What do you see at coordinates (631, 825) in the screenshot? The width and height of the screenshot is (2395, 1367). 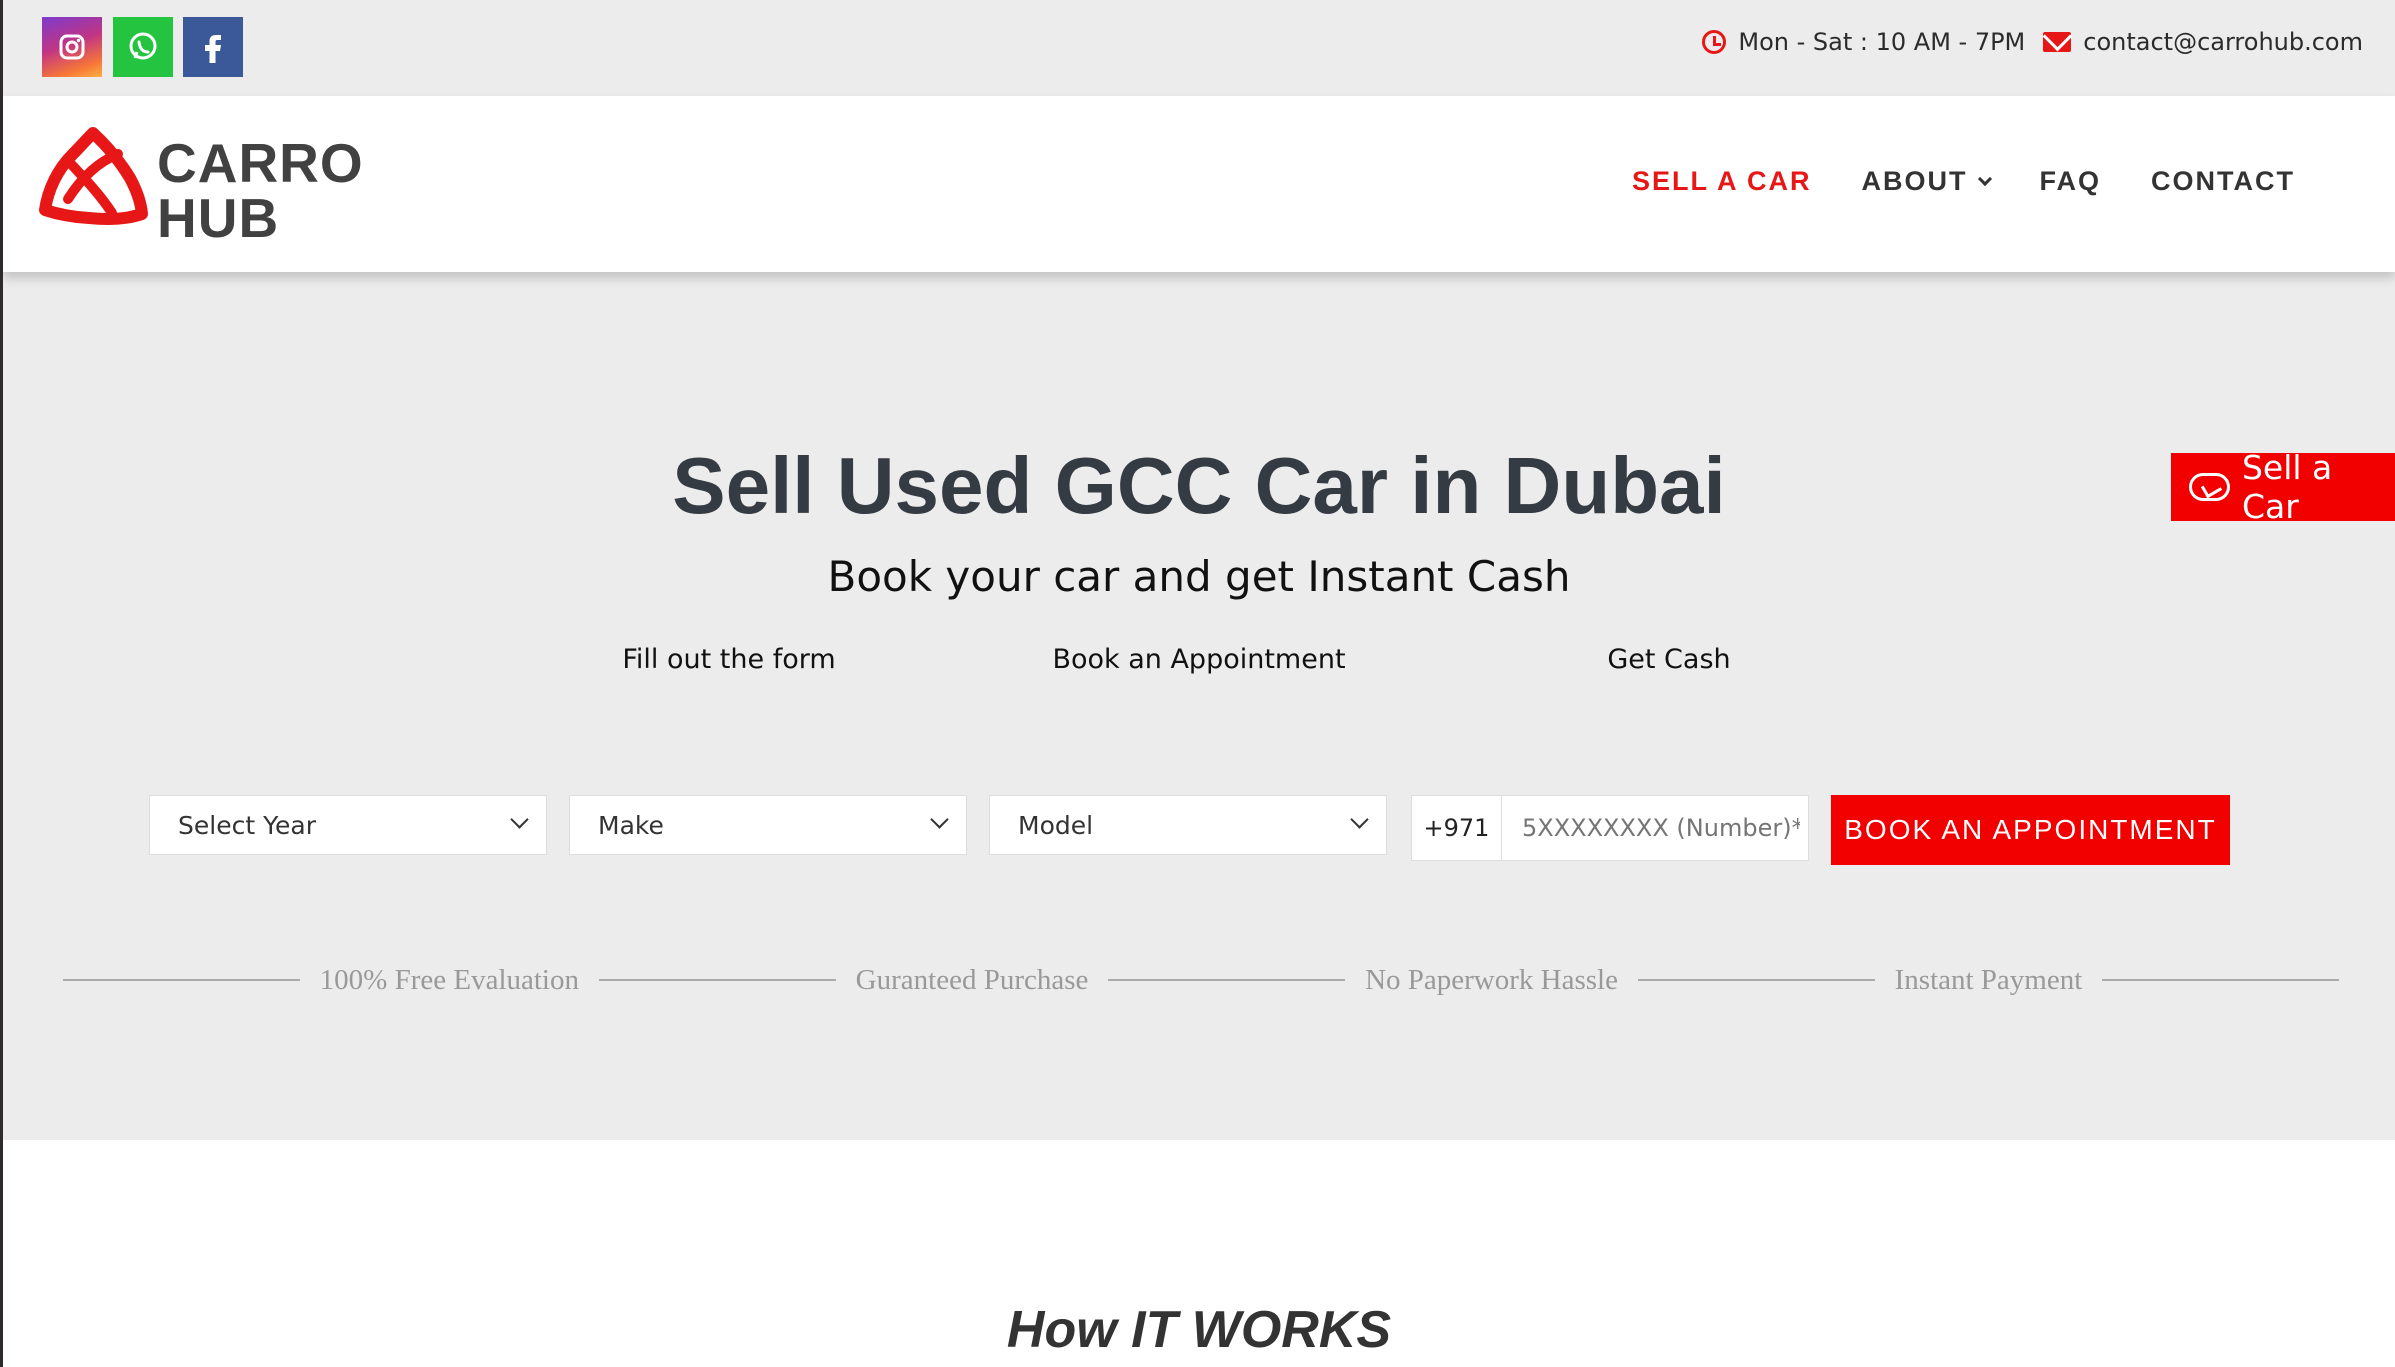 I see `make-select-value: Make` at bounding box center [631, 825].